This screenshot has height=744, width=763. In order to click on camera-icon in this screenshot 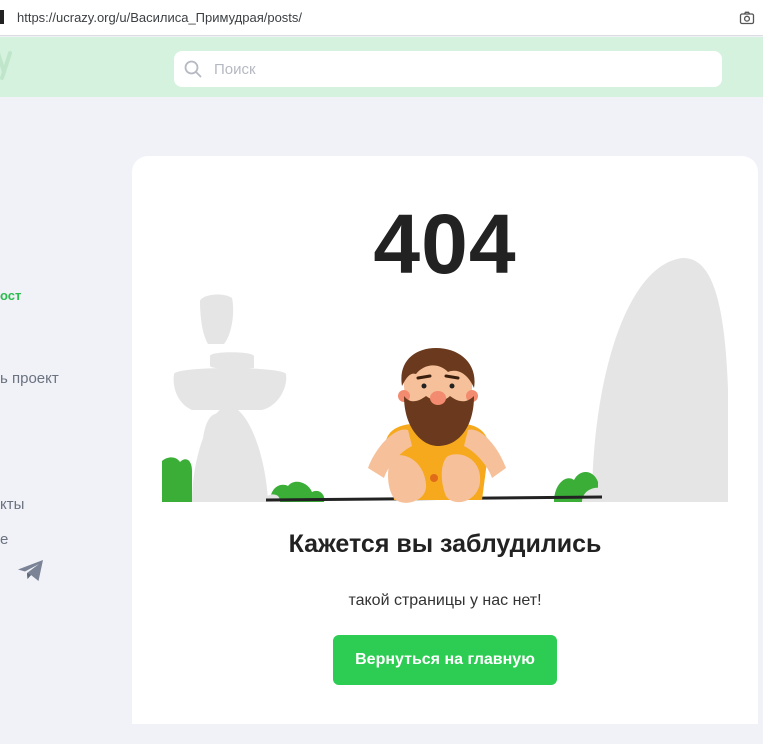, I will do `click(747, 18)`.